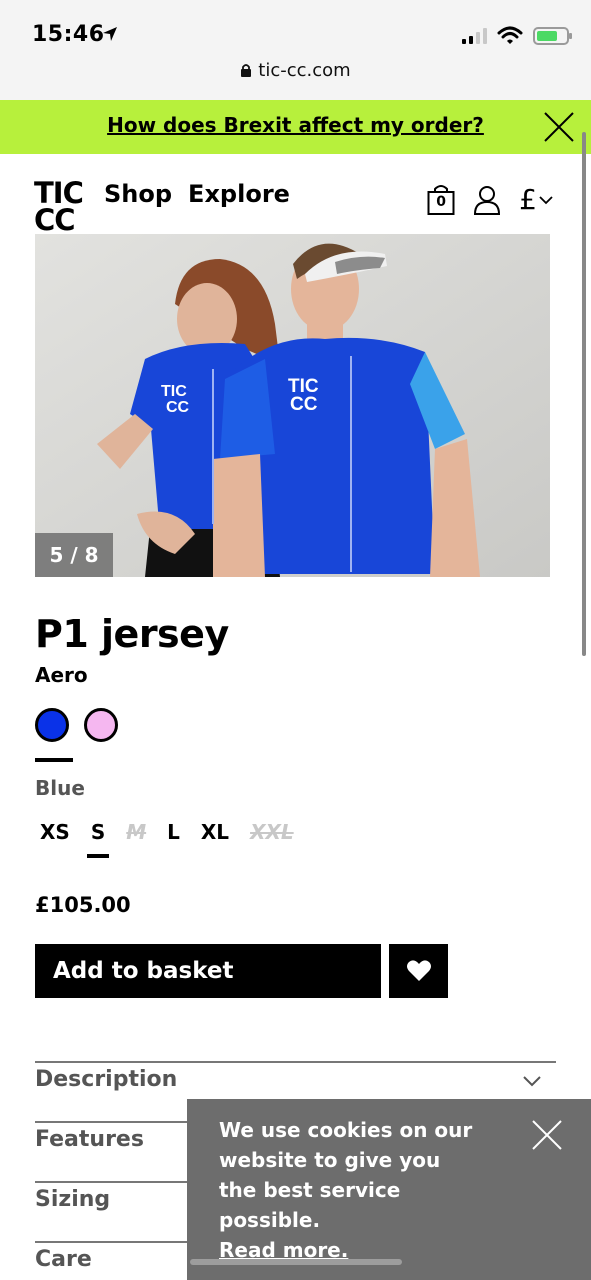 Image resolution: width=591 pixels, height=1280 pixels. Describe the element at coordinates (584, 394) in the screenshot. I see `scrollbar` at that location.